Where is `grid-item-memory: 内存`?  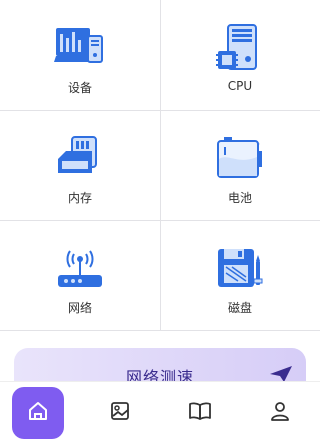 grid-item-memory: 内存 is located at coordinates (80, 165).